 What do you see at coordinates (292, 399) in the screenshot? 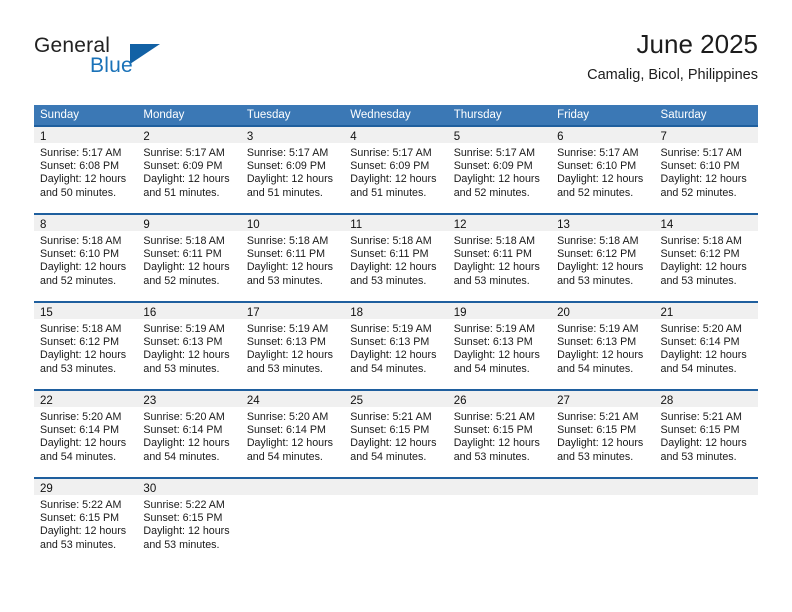
I see `day-number-band: 24` at bounding box center [292, 399].